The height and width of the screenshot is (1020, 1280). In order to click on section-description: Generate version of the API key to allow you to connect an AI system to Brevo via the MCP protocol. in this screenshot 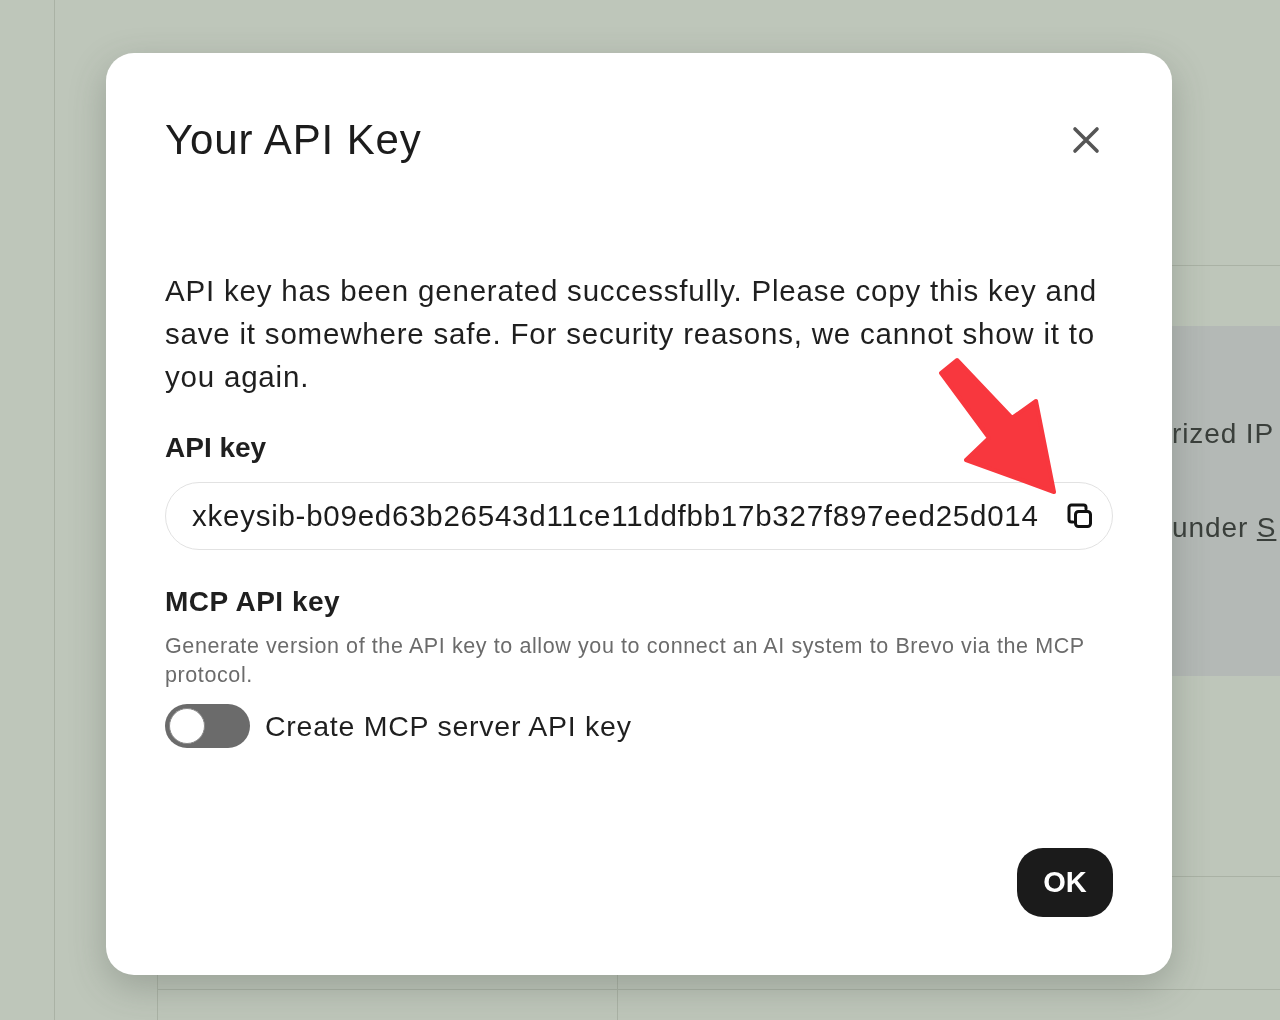, I will do `click(625, 661)`.